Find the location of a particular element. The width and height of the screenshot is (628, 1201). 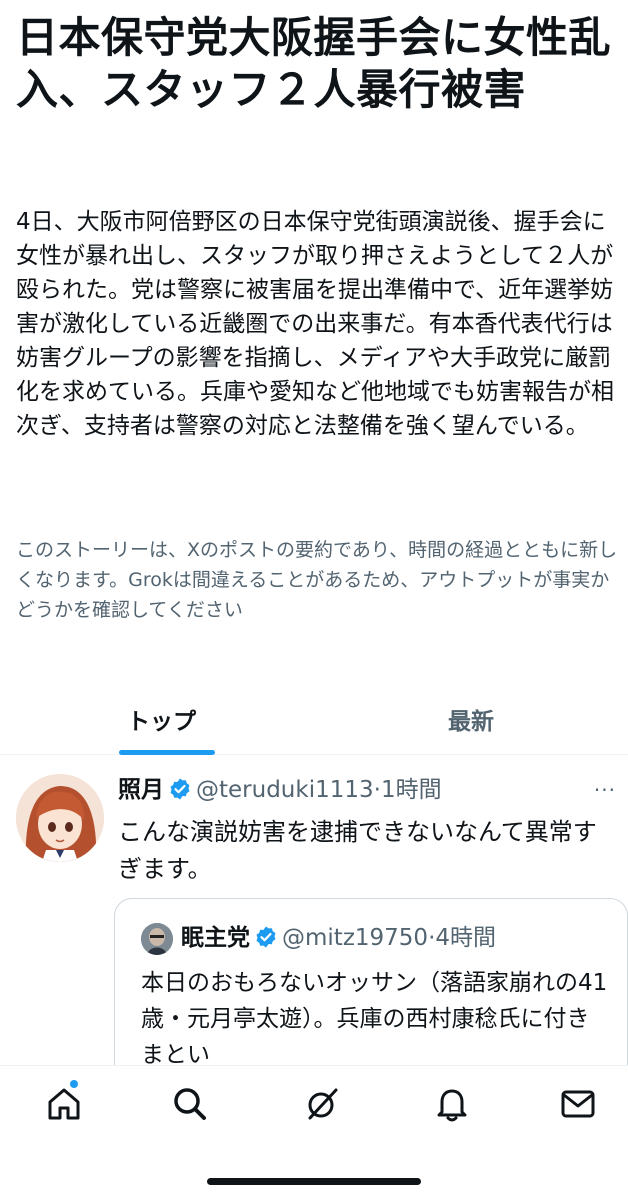

active-tab-indicator is located at coordinates (167, 752).